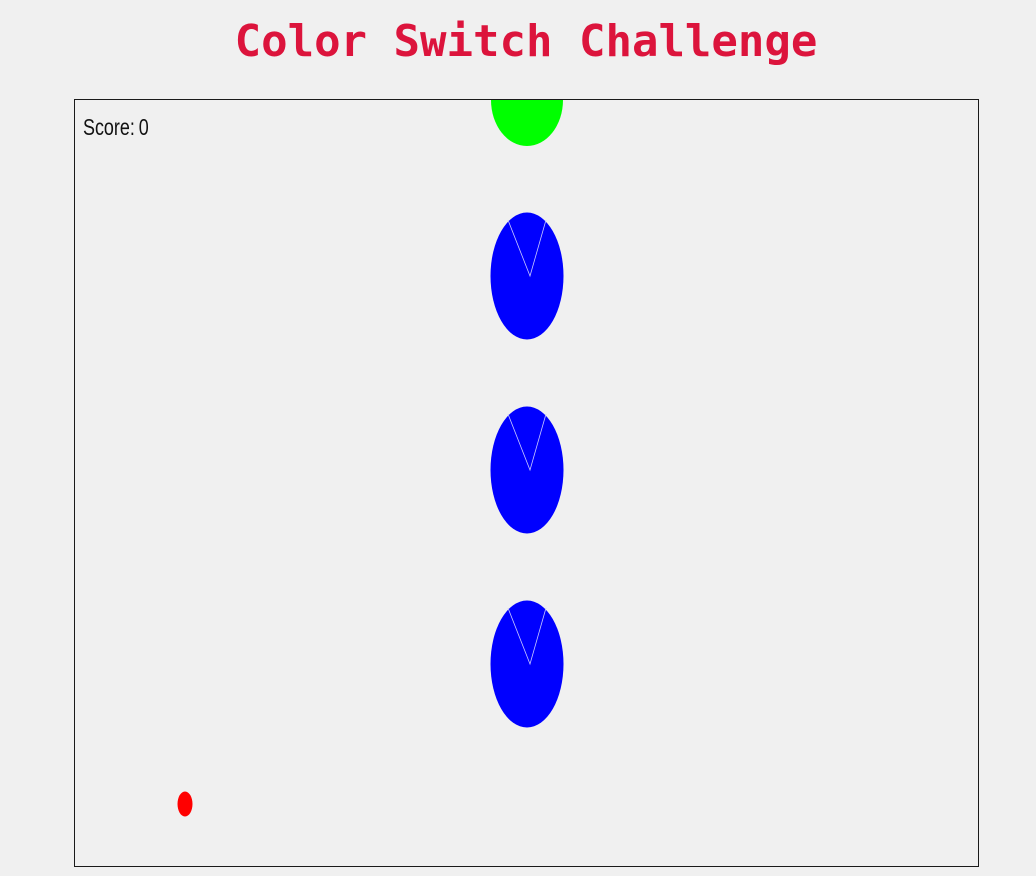 This screenshot has height=876, width=1036. Describe the element at coordinates (185, 804) in the screenshot. I see `player-ball` at that location.